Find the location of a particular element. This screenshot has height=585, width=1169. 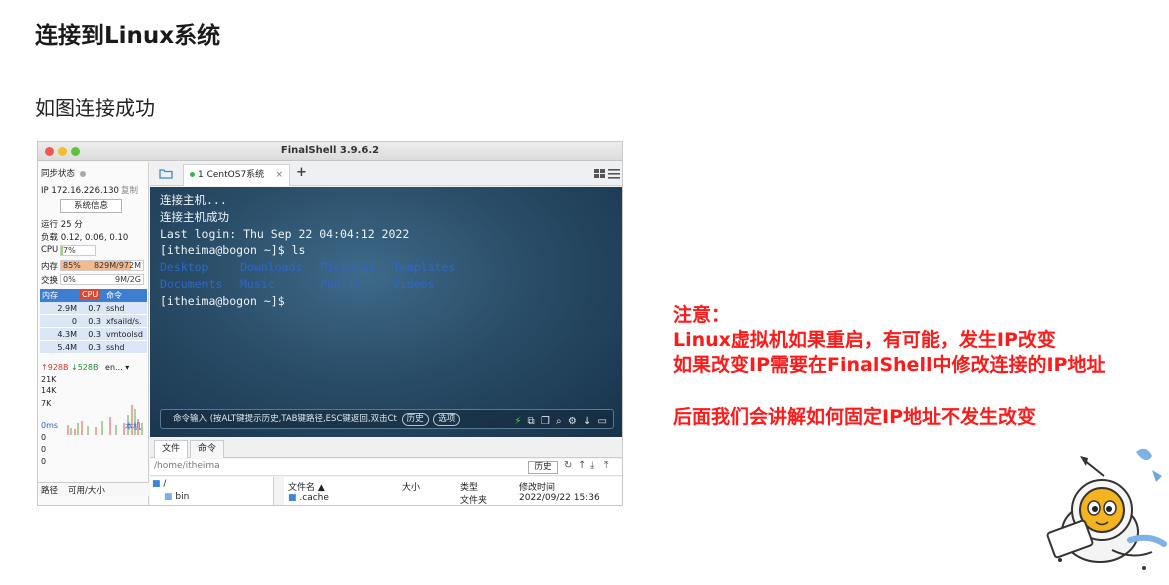

lightning-icon: ⚡ is located at coordinates (517, 421).